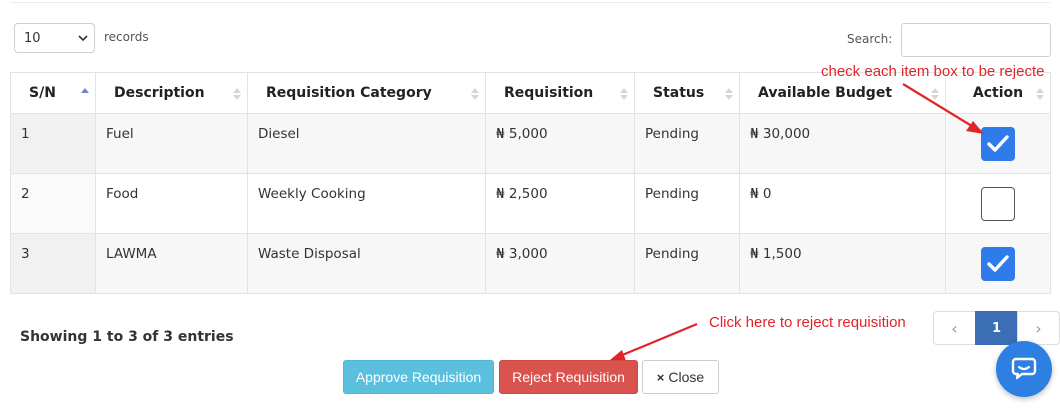  Describe the element at coordinates (870, 39) in the screenshot. I see `search-label: Search:` at that location.